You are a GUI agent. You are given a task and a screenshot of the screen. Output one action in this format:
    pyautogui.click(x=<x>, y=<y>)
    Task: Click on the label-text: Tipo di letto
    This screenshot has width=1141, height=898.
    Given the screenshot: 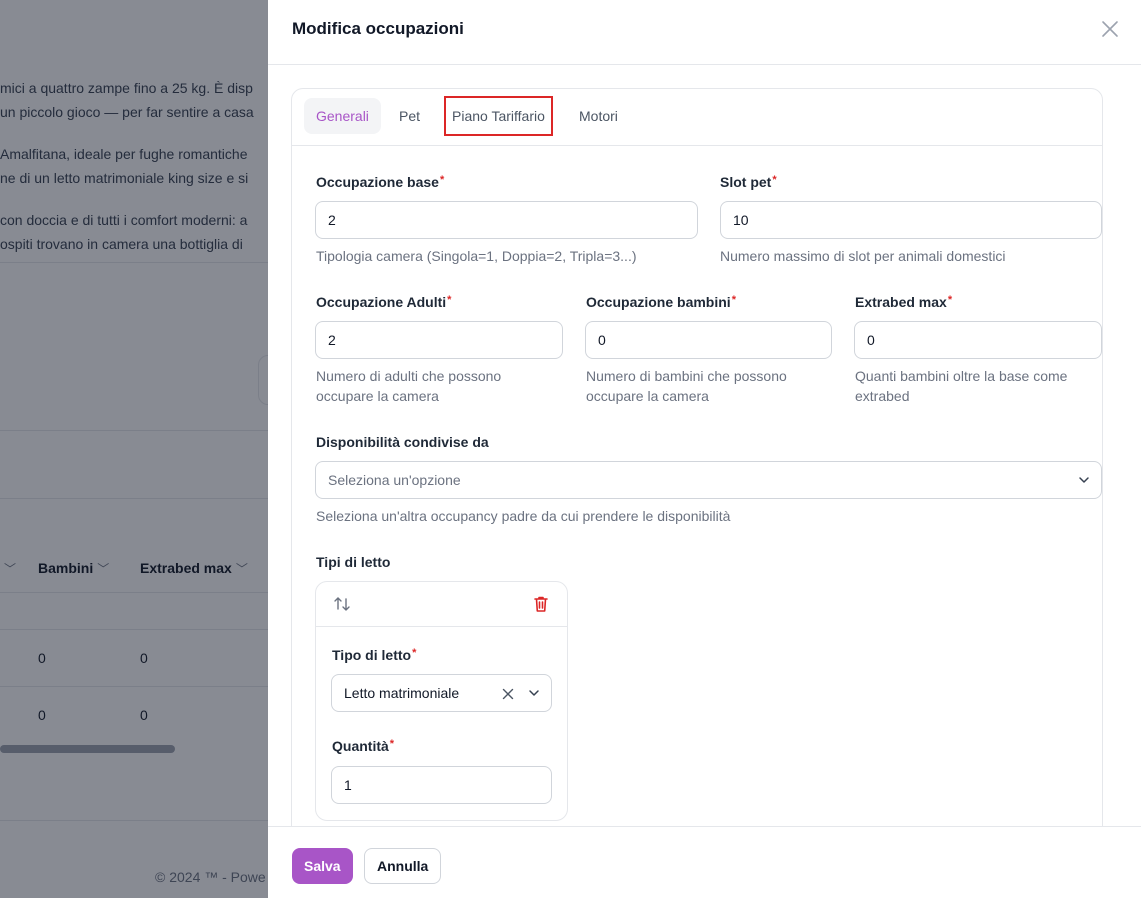 What is the action you would take?
    pyautogui.click(x=372, y=655)
    